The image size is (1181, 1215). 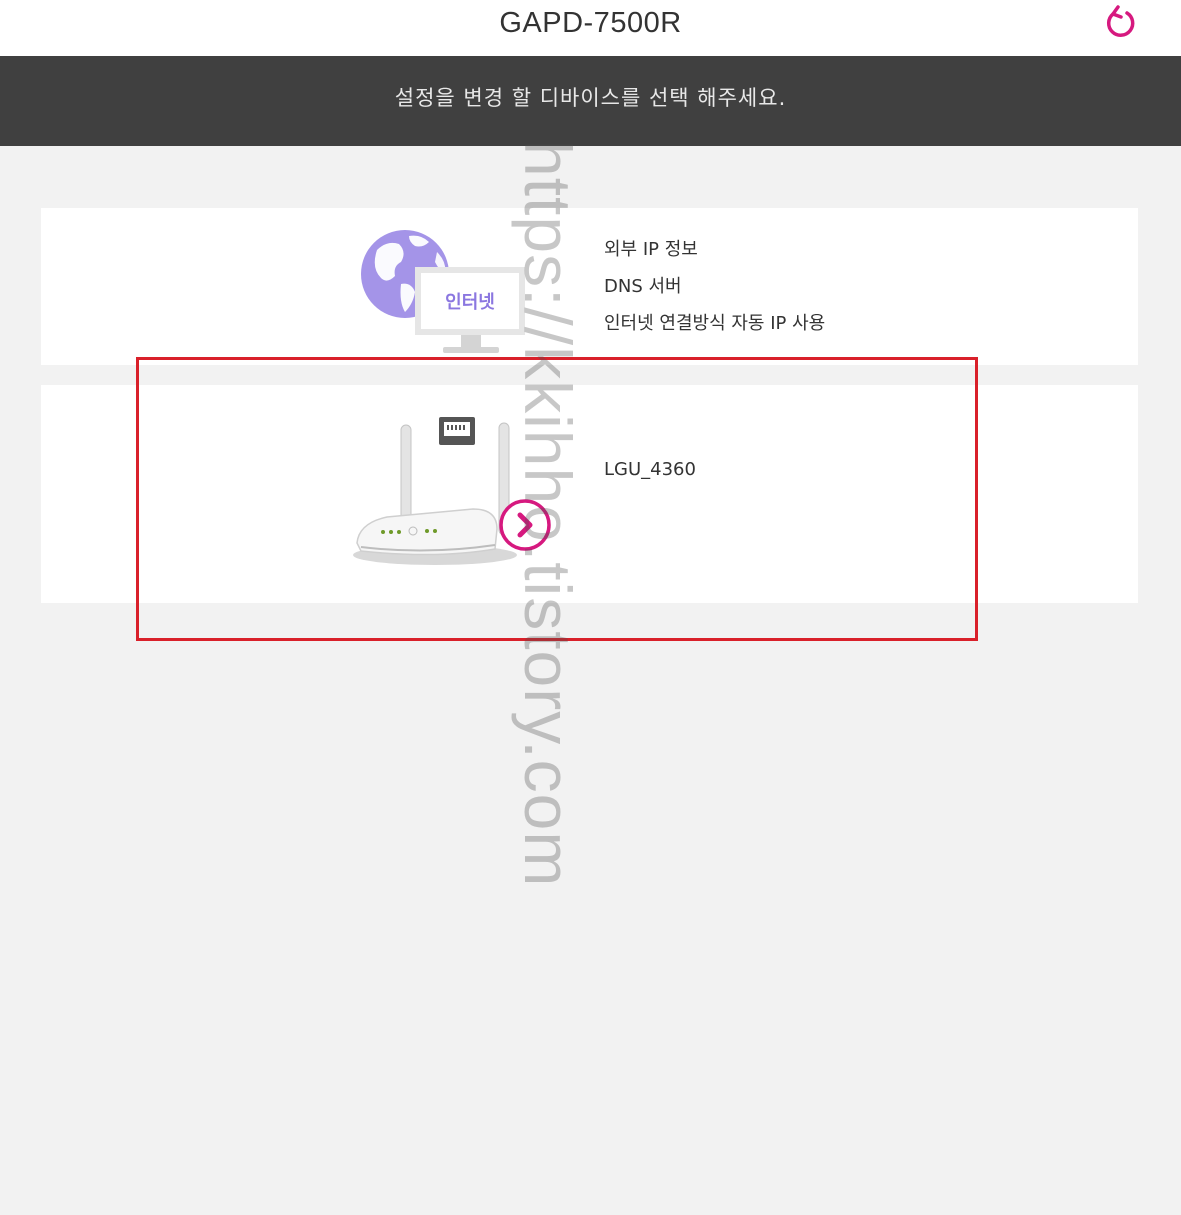 I want to click on refresh-icon, so click(x=1120, y=23).